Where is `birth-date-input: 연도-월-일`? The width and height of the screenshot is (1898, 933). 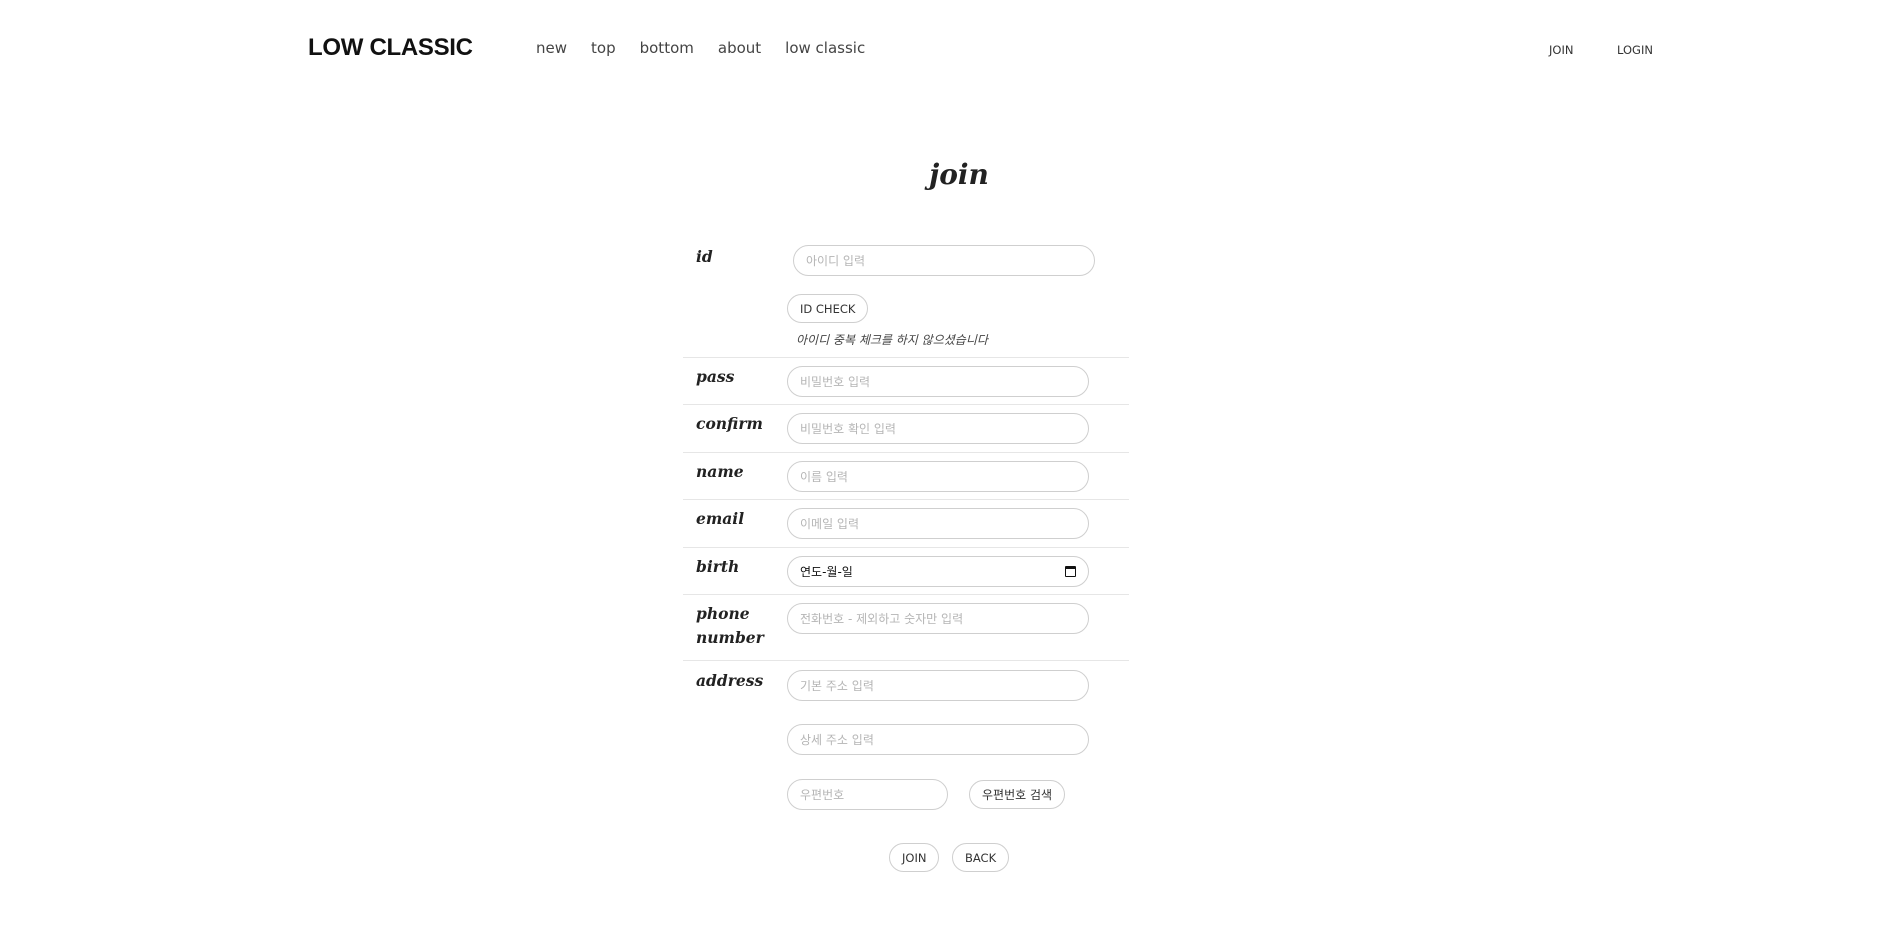
birth-date-input: 연도-월-일 is located at coordinates (938, 571).